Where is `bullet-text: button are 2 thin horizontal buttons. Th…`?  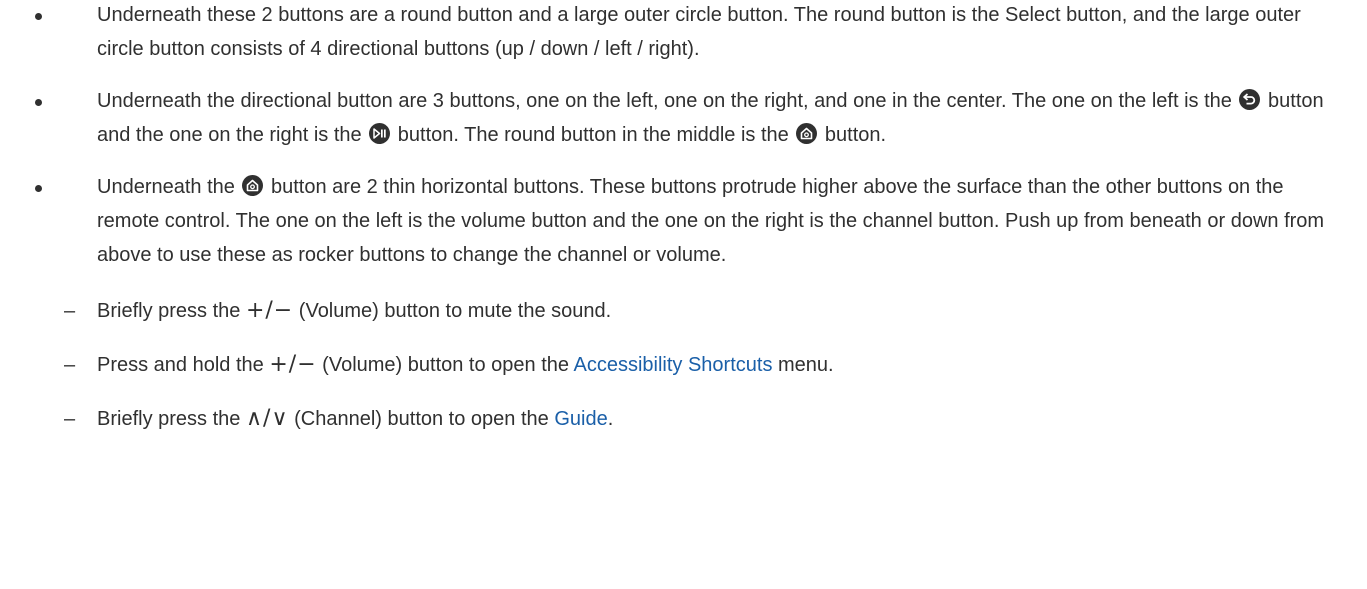
bullet-text: button are 2 thin horizontal buttons. Th… is located at coordinates (711, 221).